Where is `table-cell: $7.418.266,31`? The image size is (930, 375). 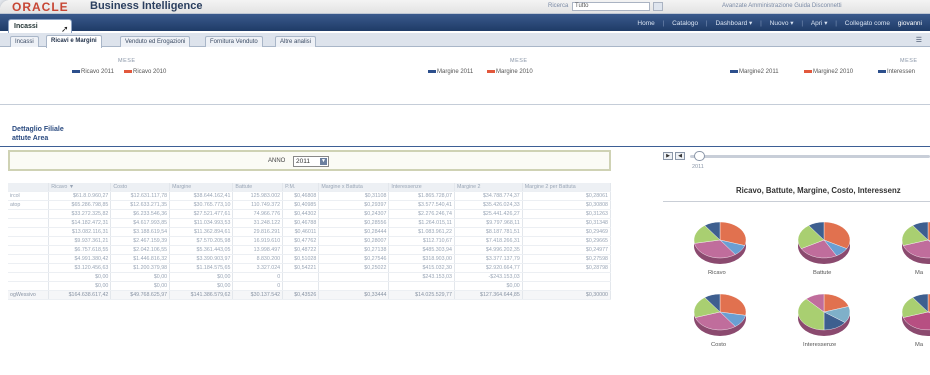
table-cell: $7.418.266,31 is located at coordinates (488, 241).